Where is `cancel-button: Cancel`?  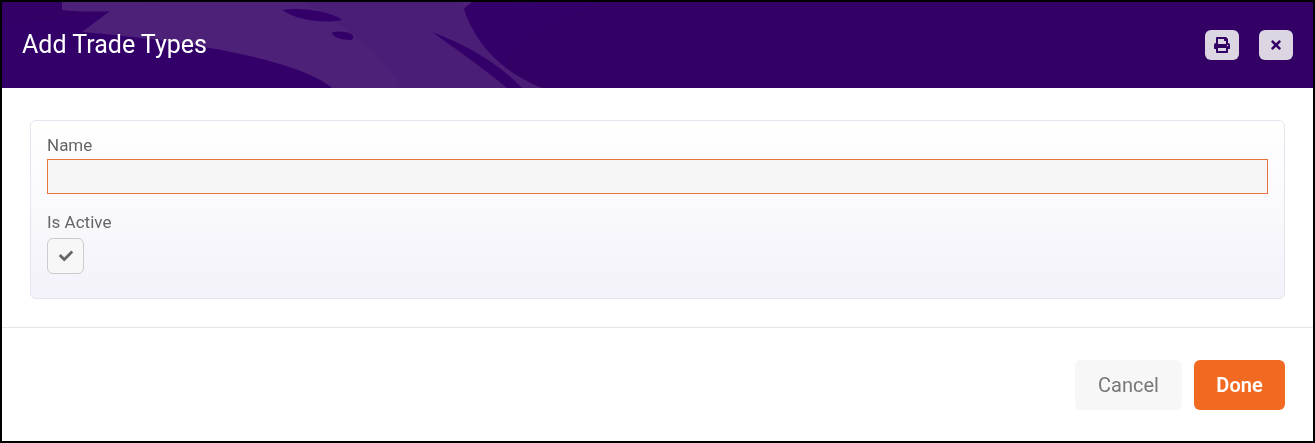 cancel-button: Cancel is located at coordinates (1128, 385).